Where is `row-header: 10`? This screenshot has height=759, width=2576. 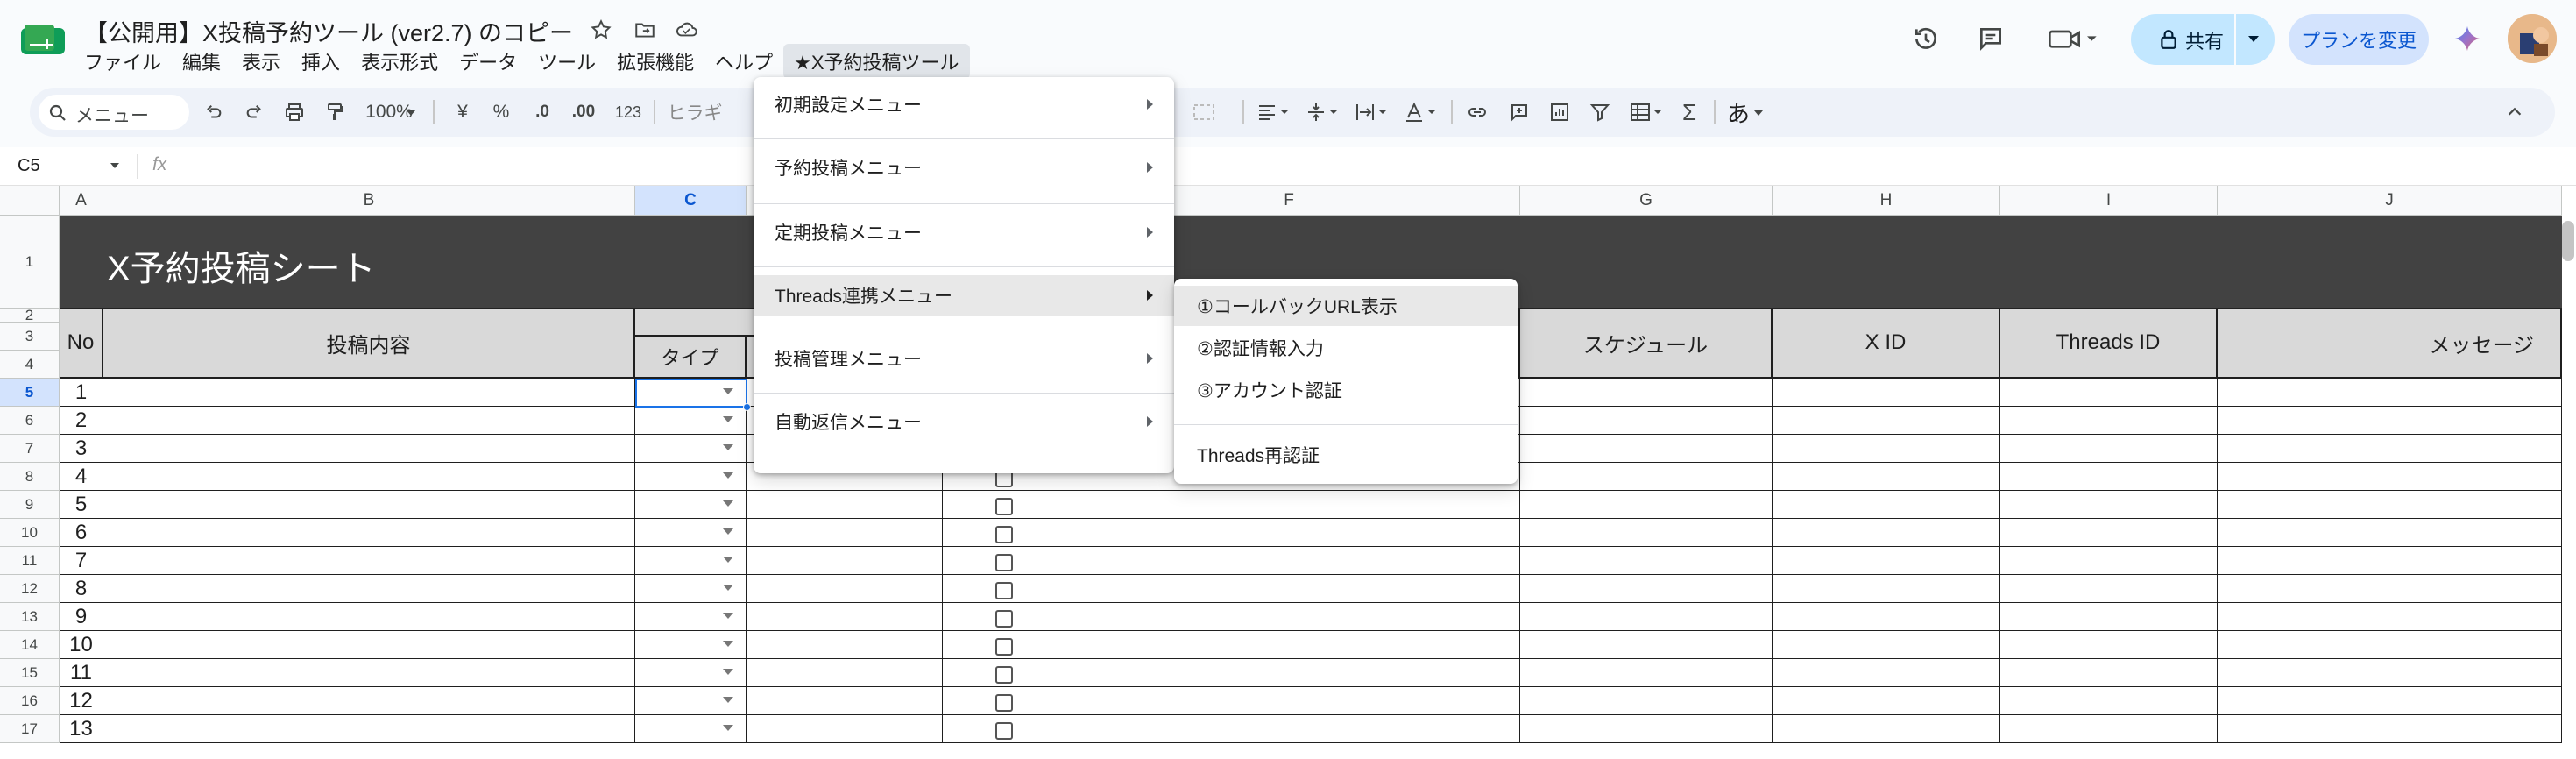 row-header: 10 is located at coordinates (30, 533).